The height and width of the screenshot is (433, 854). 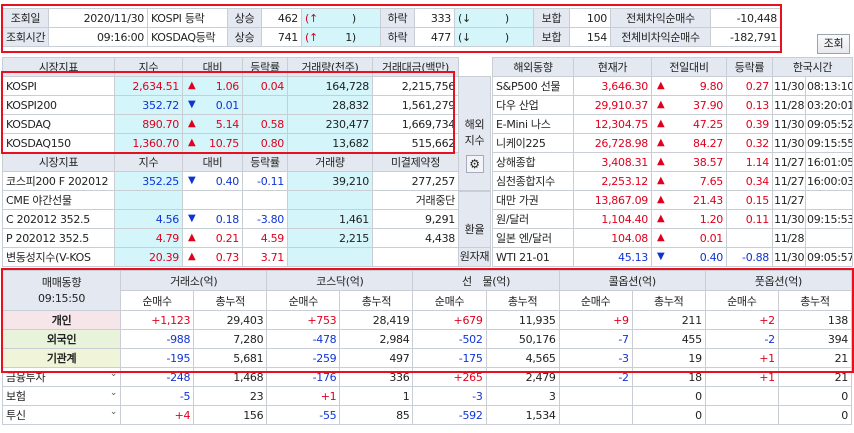 I want to click on date-value: 2020/11/30, so click(x=98, y=18).